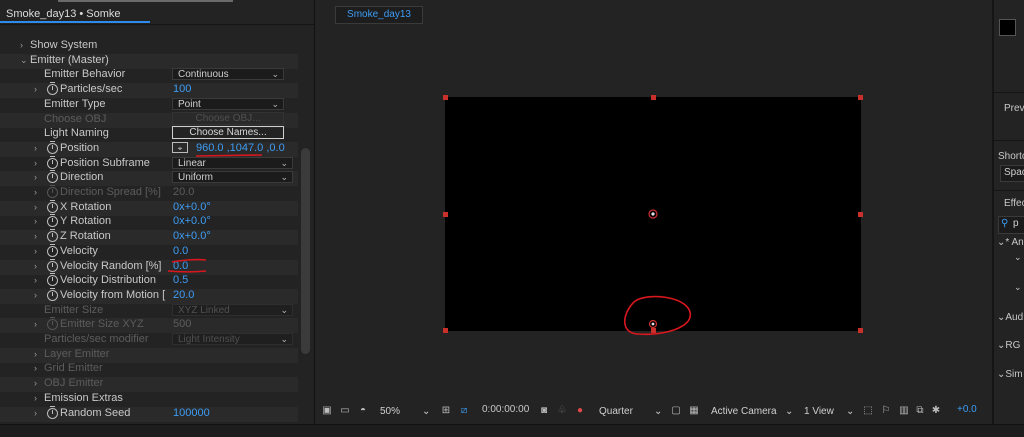 The image size is (1024, 437). What do you see at coordinates (967, 409) in the screenshot?
I see `exposure-value: +0.0` at bounding box center [967, 409].